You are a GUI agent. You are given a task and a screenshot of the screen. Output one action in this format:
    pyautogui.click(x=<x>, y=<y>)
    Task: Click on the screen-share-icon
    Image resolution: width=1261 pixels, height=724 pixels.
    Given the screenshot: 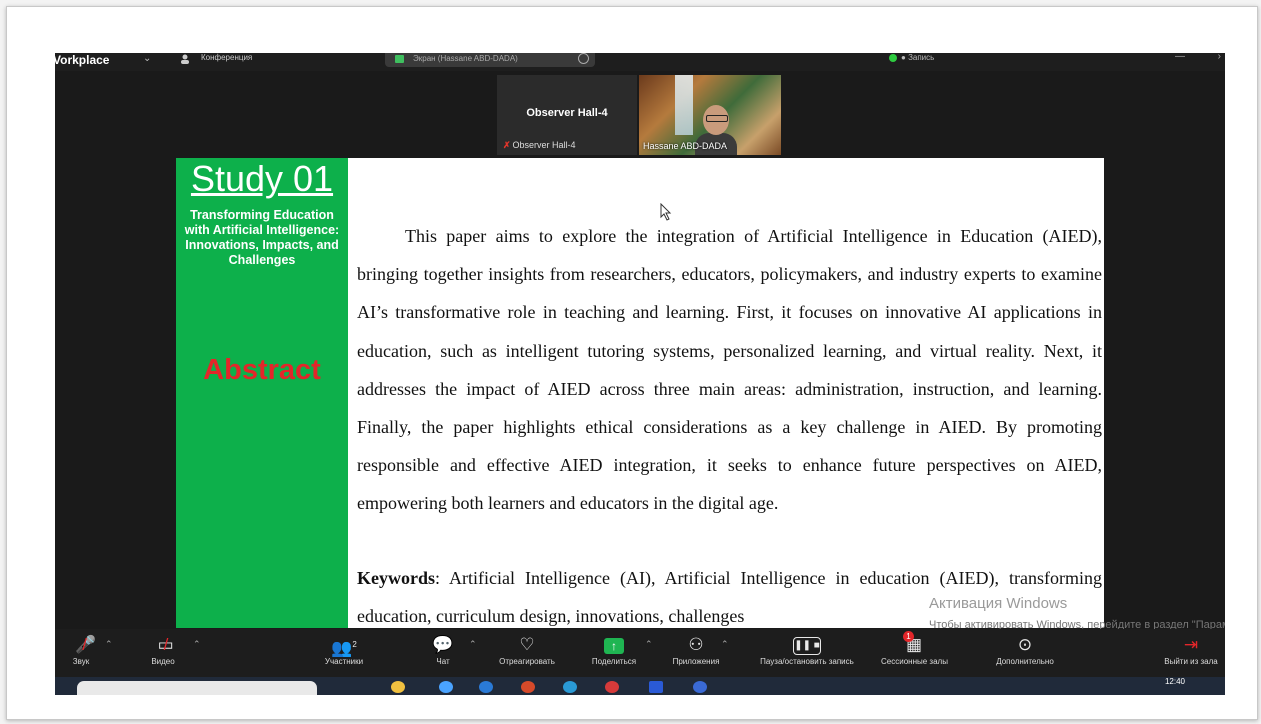 What is the action you would take?
    pyautogui.click(x=399, y=59)
    